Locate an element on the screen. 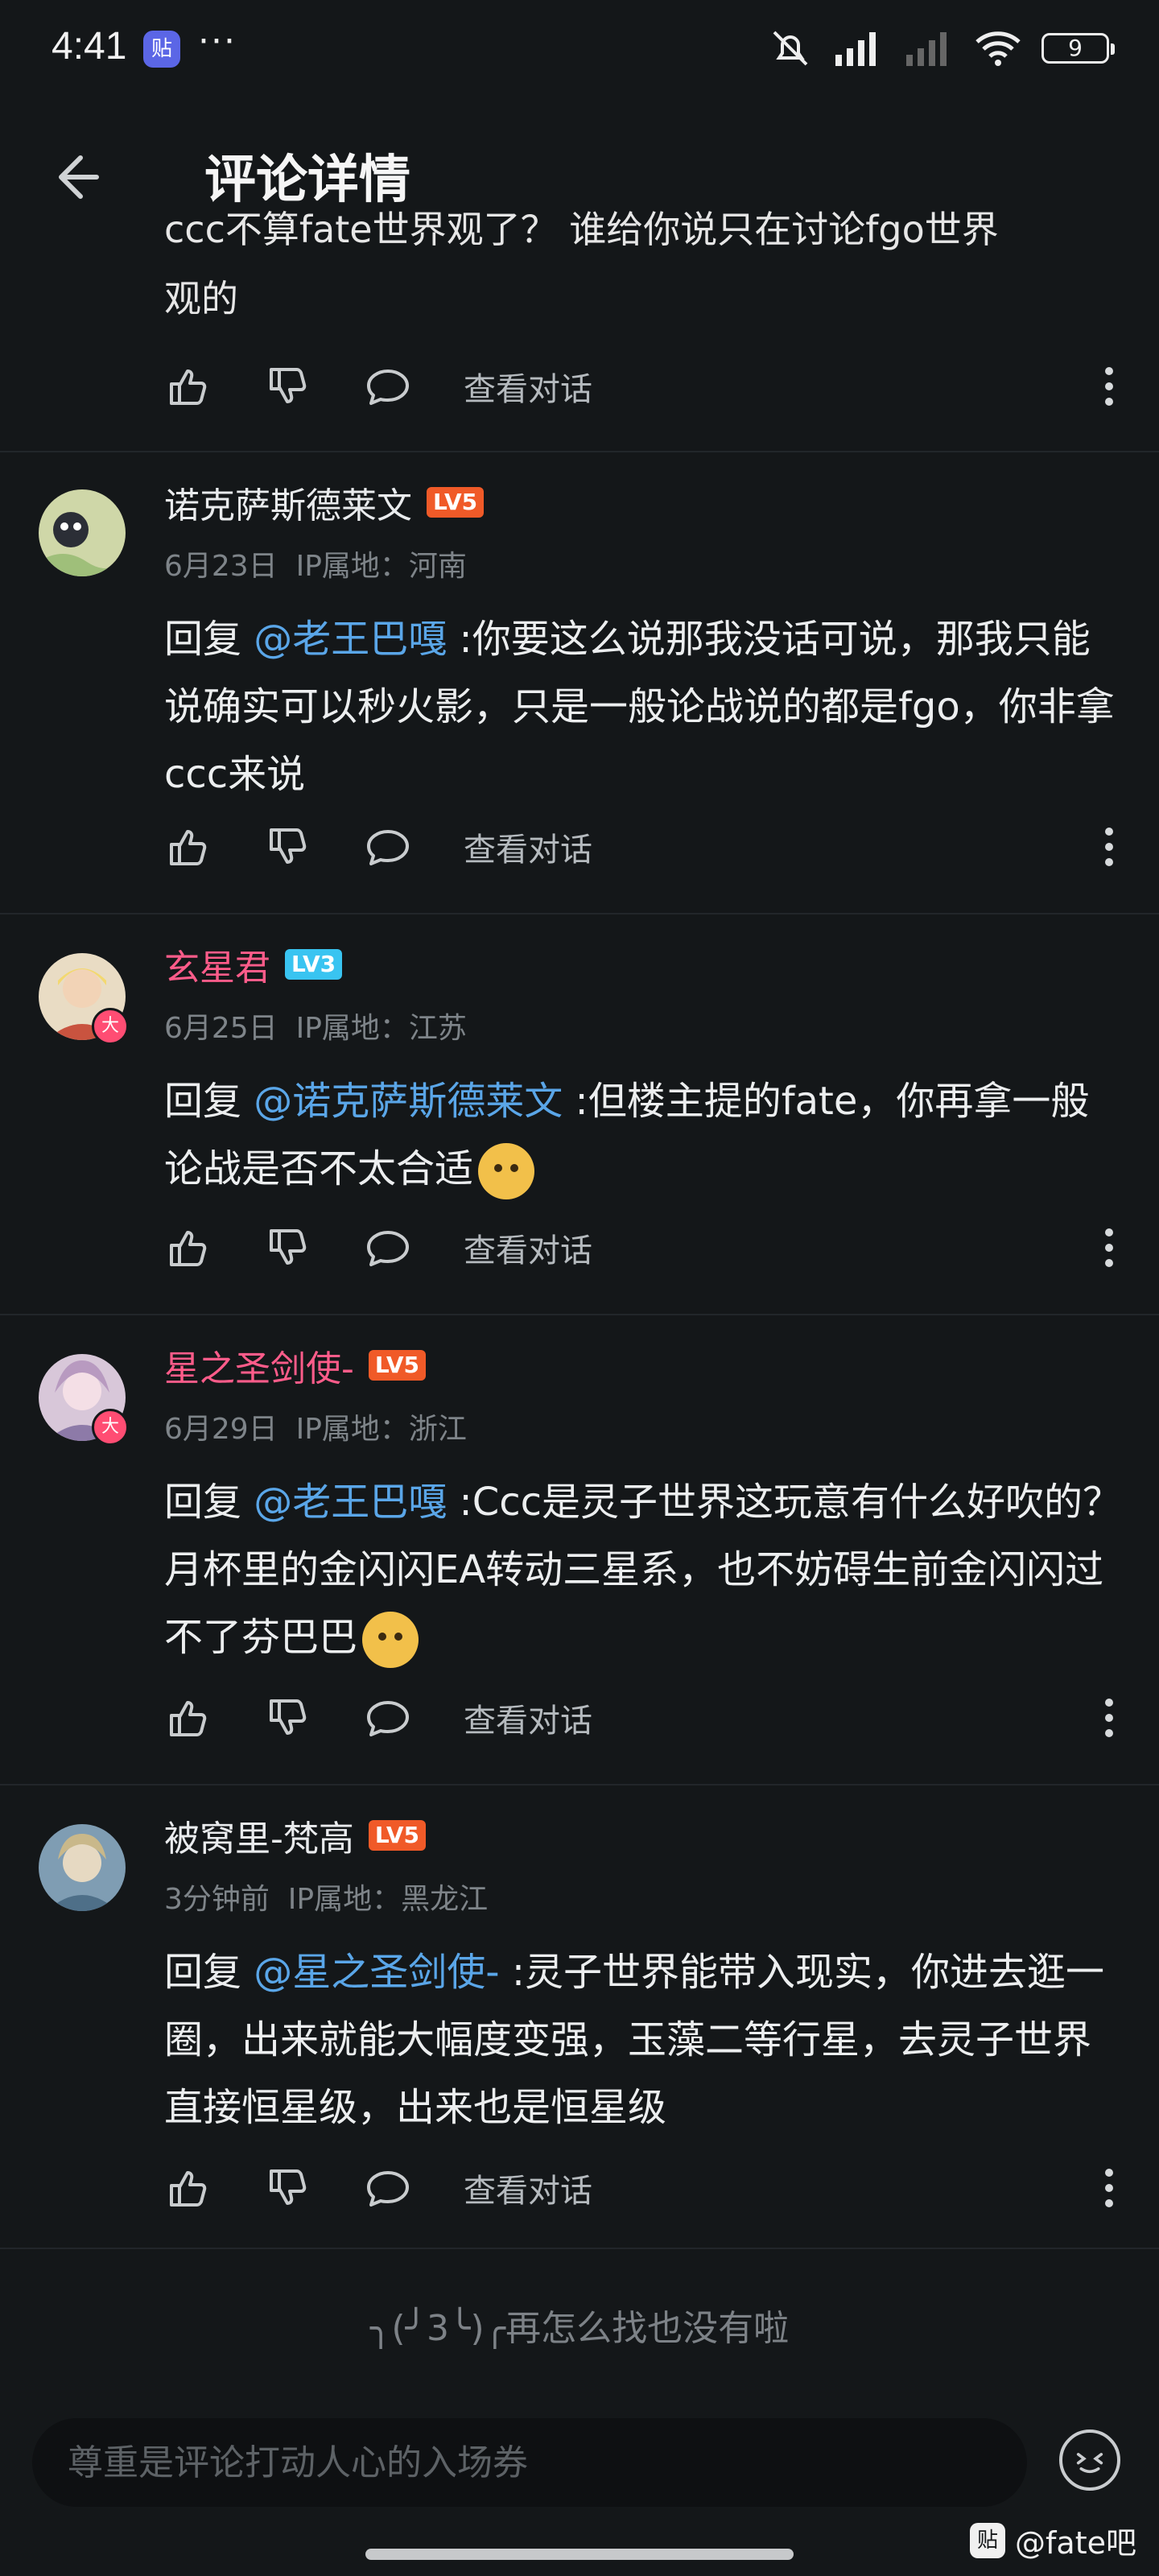  partial-comment-text: ccc不算fate世界观了？ 谁给你说只在讨论fgo世界 观的 is located at coordinates (639, 270).